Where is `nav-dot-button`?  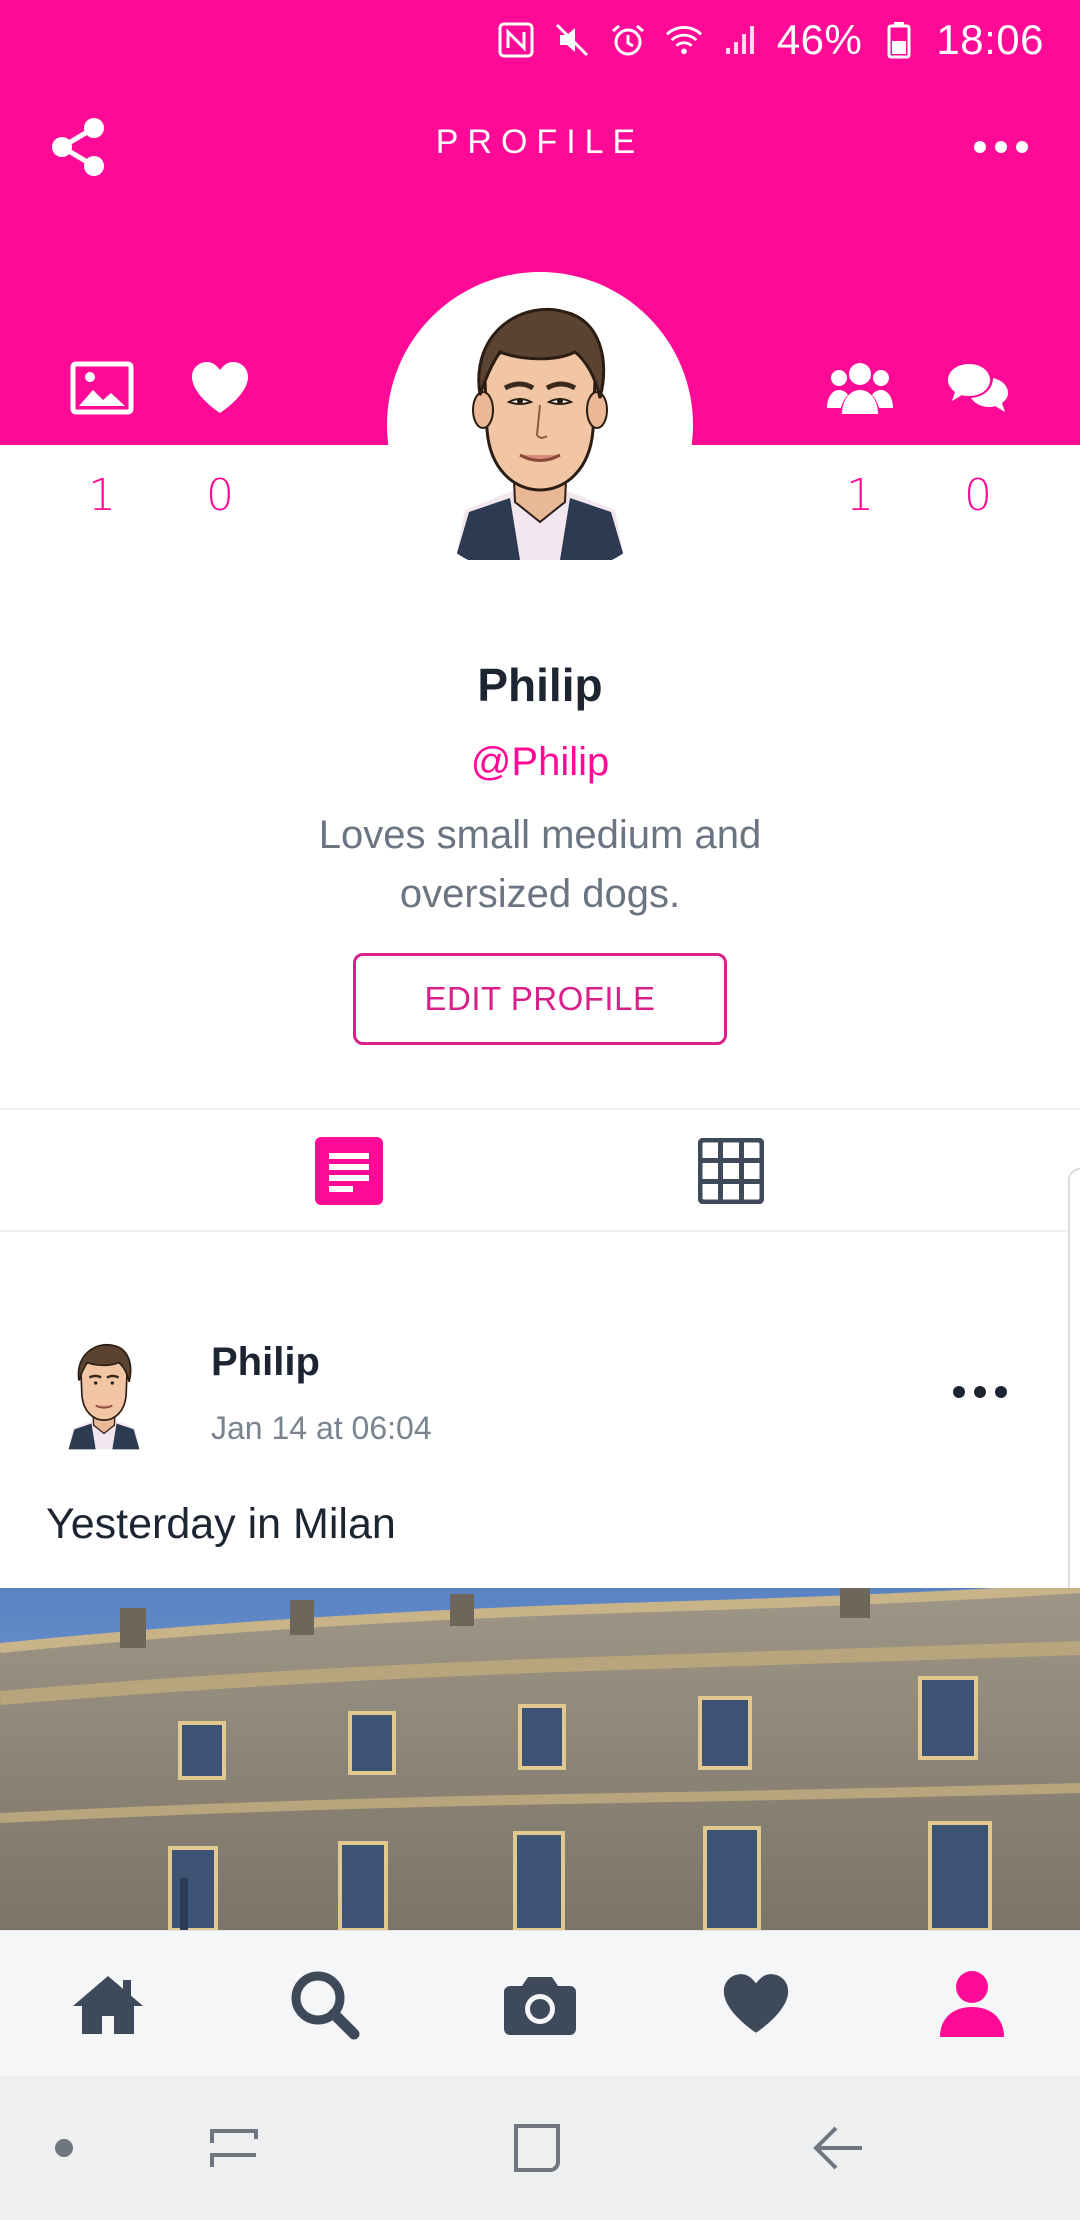 nav-dot-button is located at coordinates (64, 2148).